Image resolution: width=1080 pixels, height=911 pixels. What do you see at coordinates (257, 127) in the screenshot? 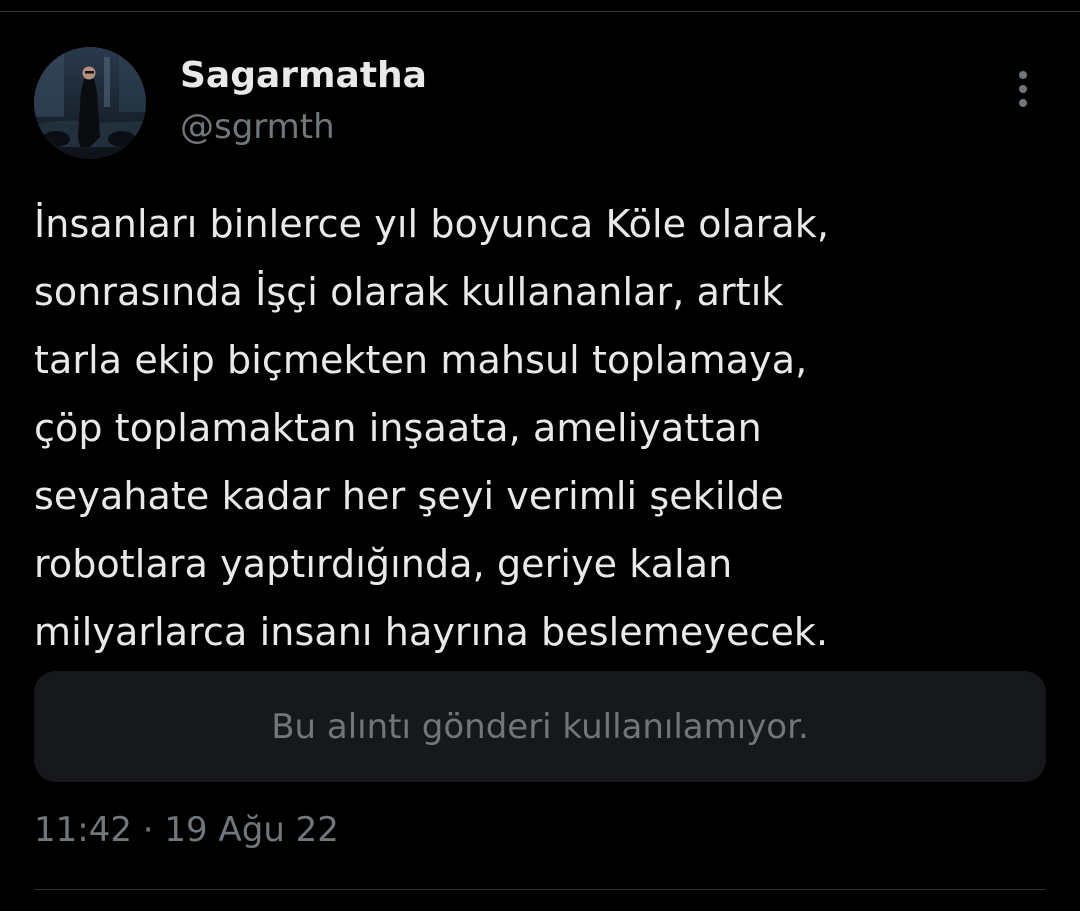
I see `author-handle: @sgrmth` at bounding box center [257, 127].